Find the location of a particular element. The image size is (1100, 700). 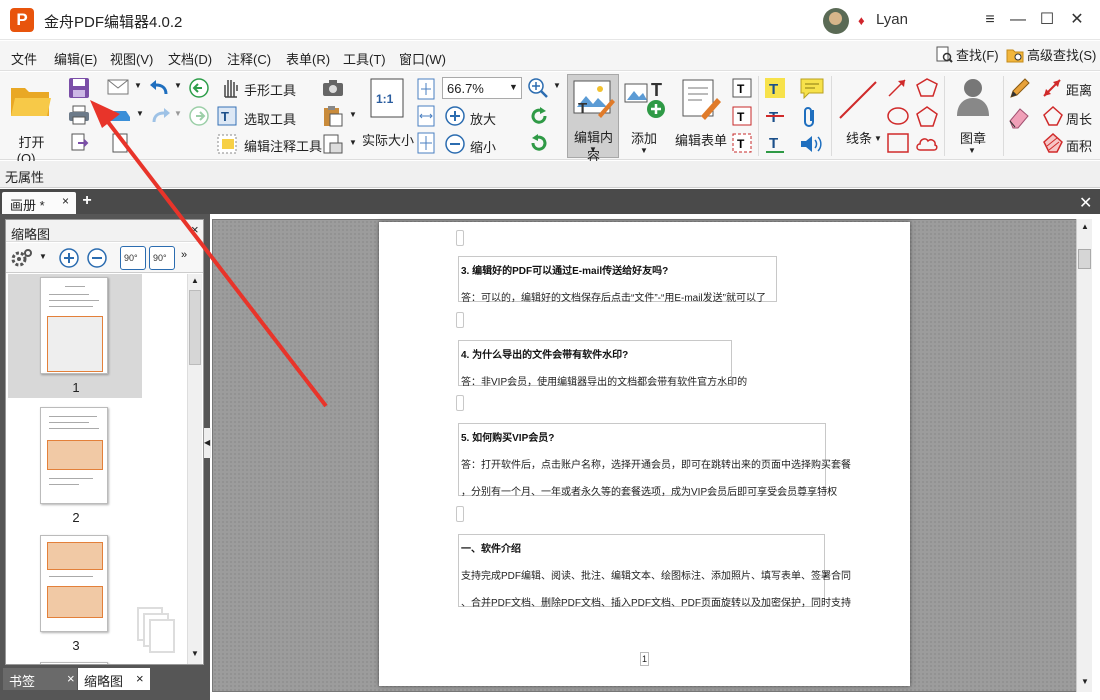

user-avatar is located at coordinates (836, 21).